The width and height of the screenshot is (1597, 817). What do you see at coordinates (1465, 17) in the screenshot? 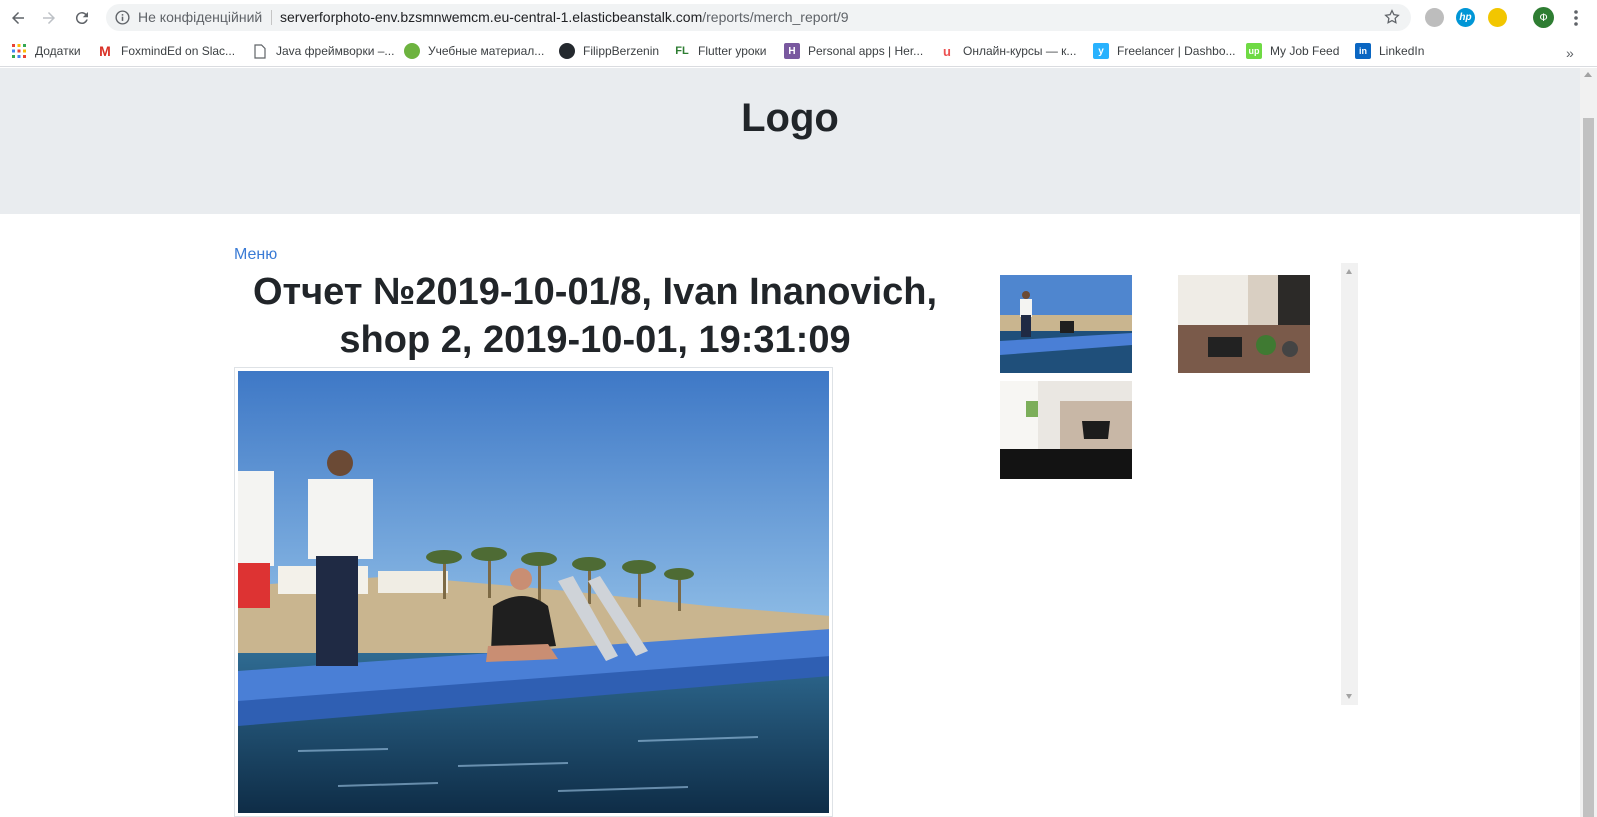
I see `hp-extension-icon: hp` at bounding box center [1465, 17].